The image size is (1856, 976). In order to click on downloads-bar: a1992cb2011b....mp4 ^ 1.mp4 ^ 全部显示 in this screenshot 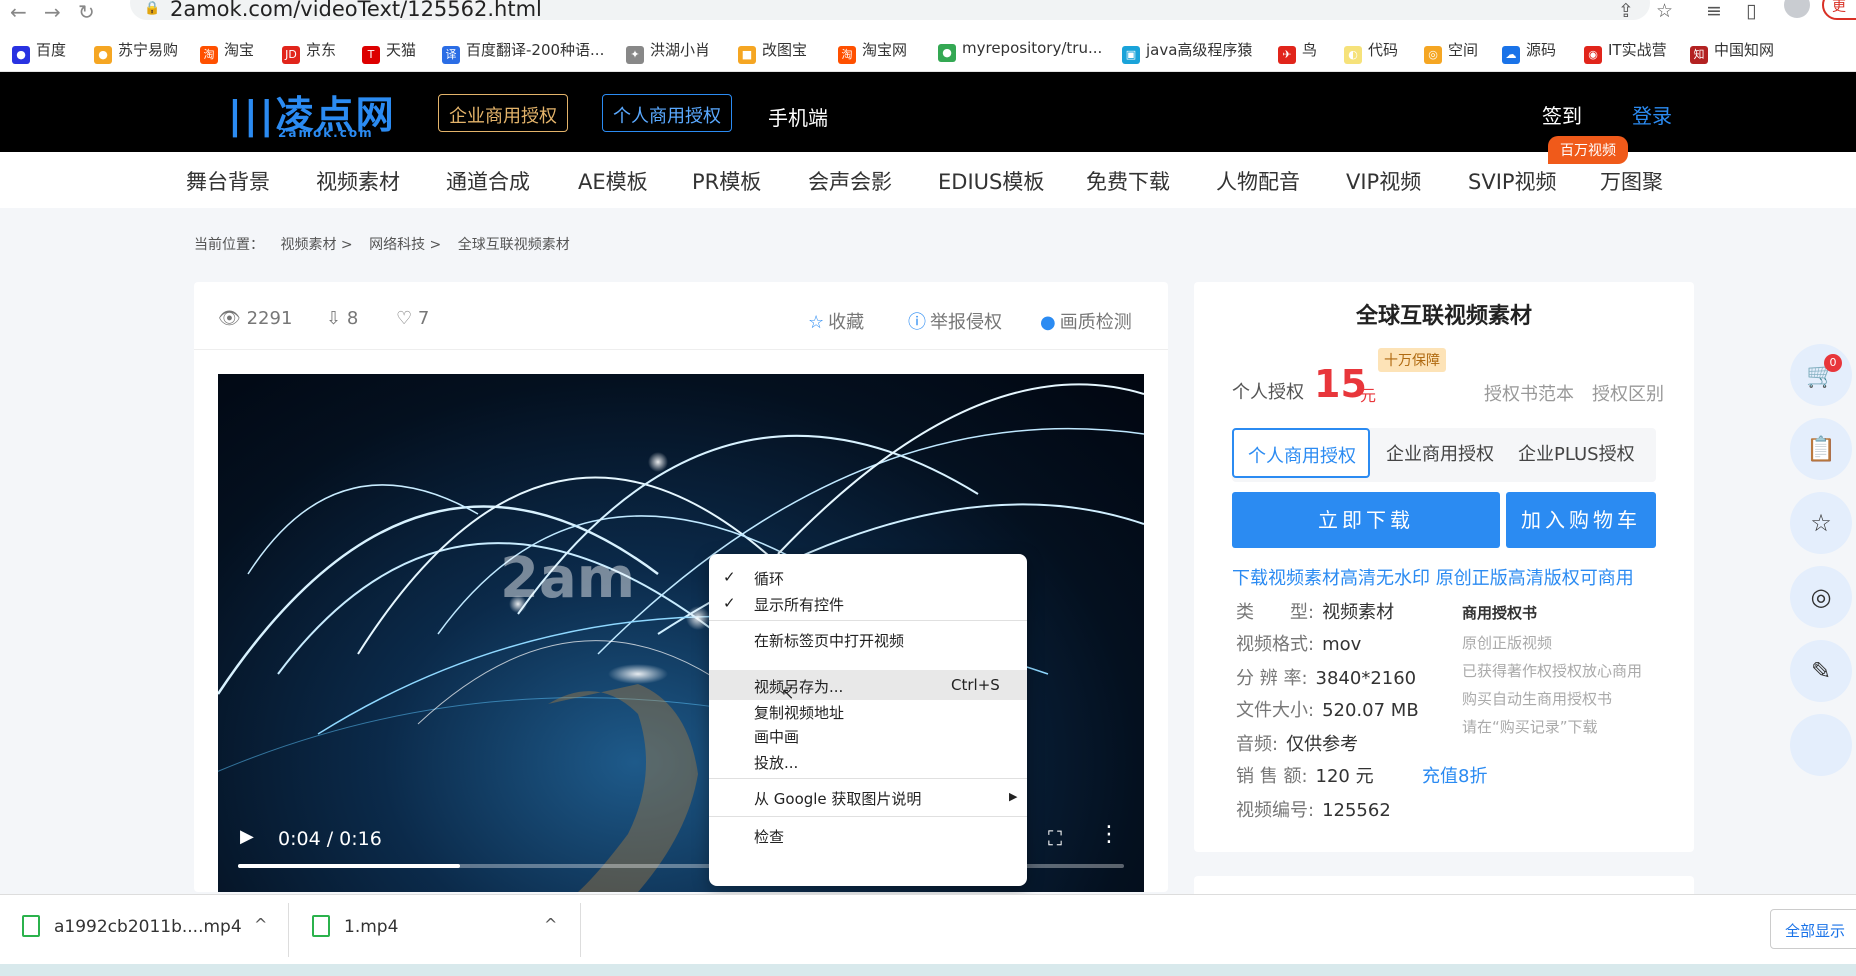, I will do `click(928, 929)`.